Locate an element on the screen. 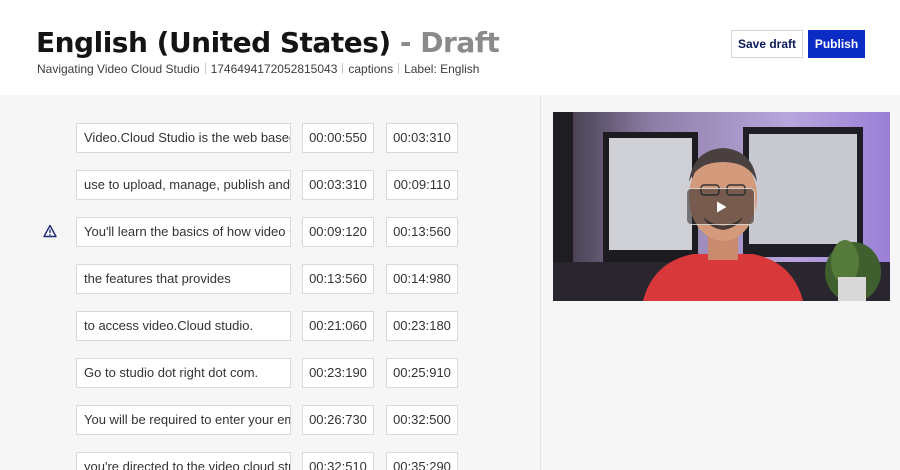 Image resolution: width=900 pixels, height=470 pixels. cue-text-input: to access video.Cloud studio. is located at coordinates (183, 326).